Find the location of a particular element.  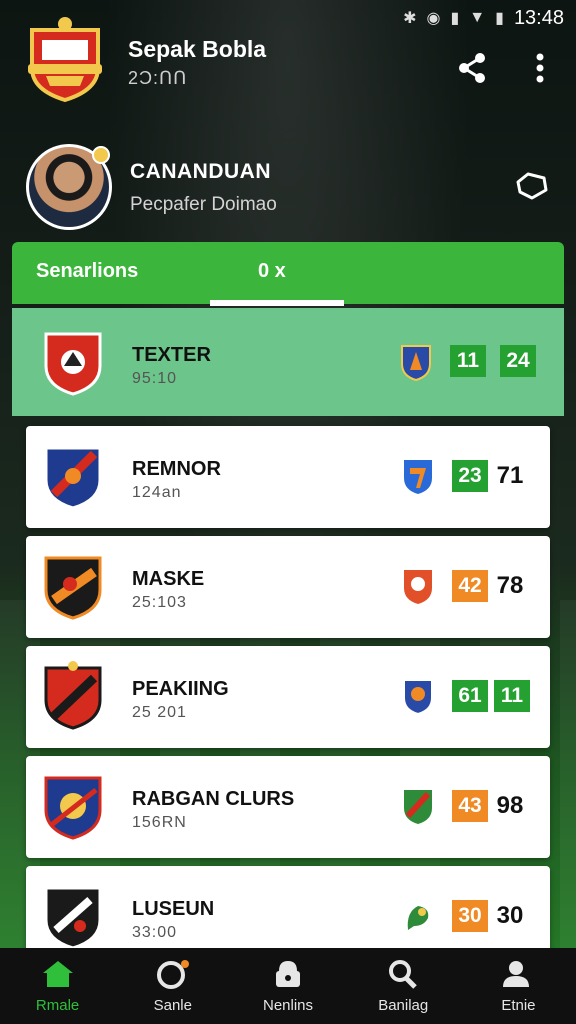

bottom-nav: Rmale Sanle Nenlins Banilag Etnie is located at coordinates (288, 986).